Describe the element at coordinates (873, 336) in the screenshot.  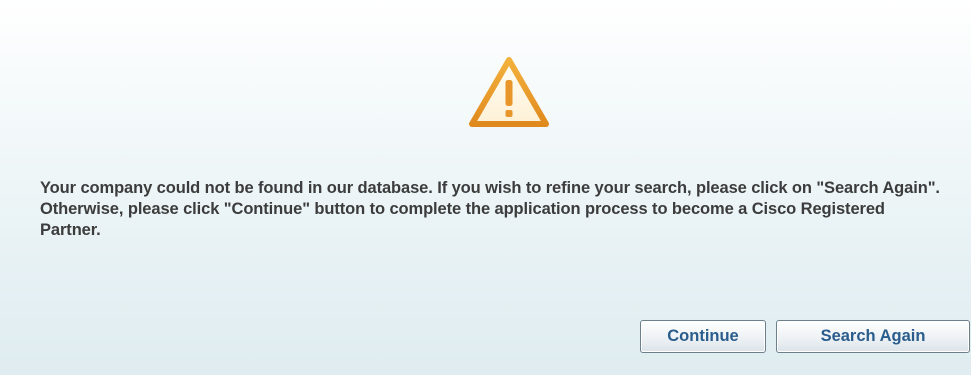
I see `search-again-button: Search Again` at that location.